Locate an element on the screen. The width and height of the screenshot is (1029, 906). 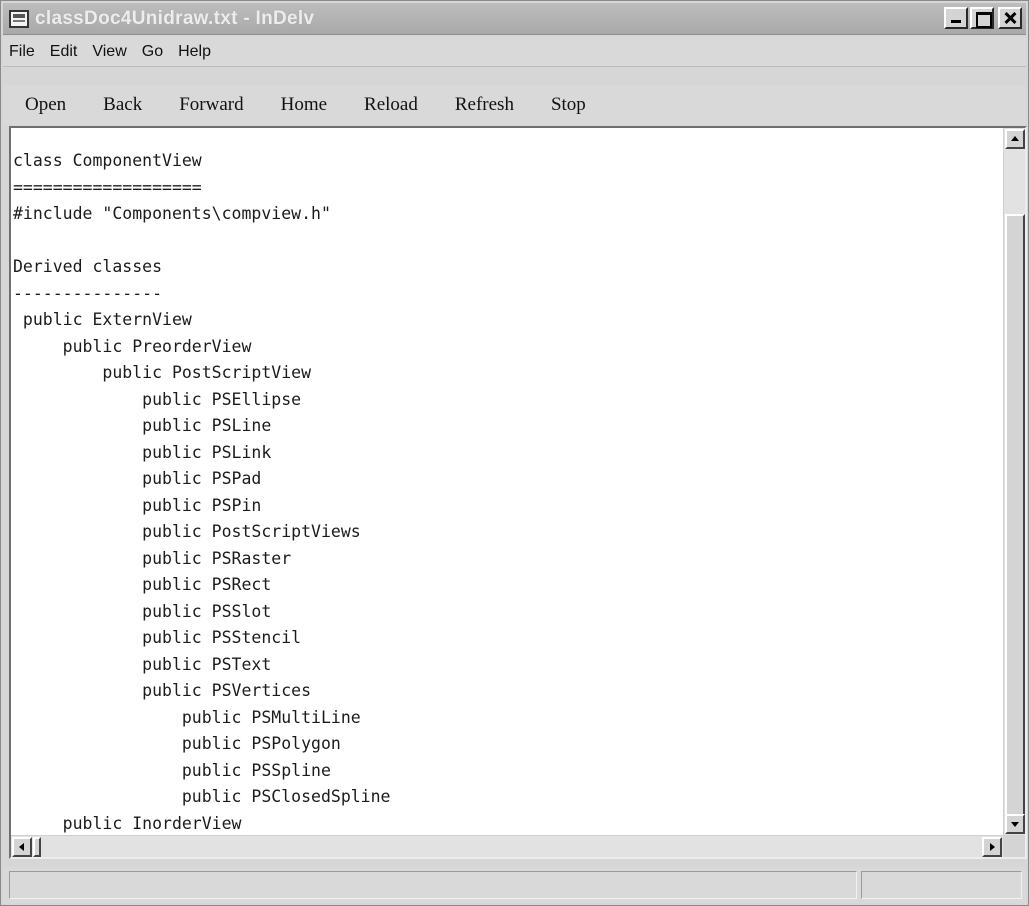
document-line: public PSMultiLine is located at coordinates (187, 717).